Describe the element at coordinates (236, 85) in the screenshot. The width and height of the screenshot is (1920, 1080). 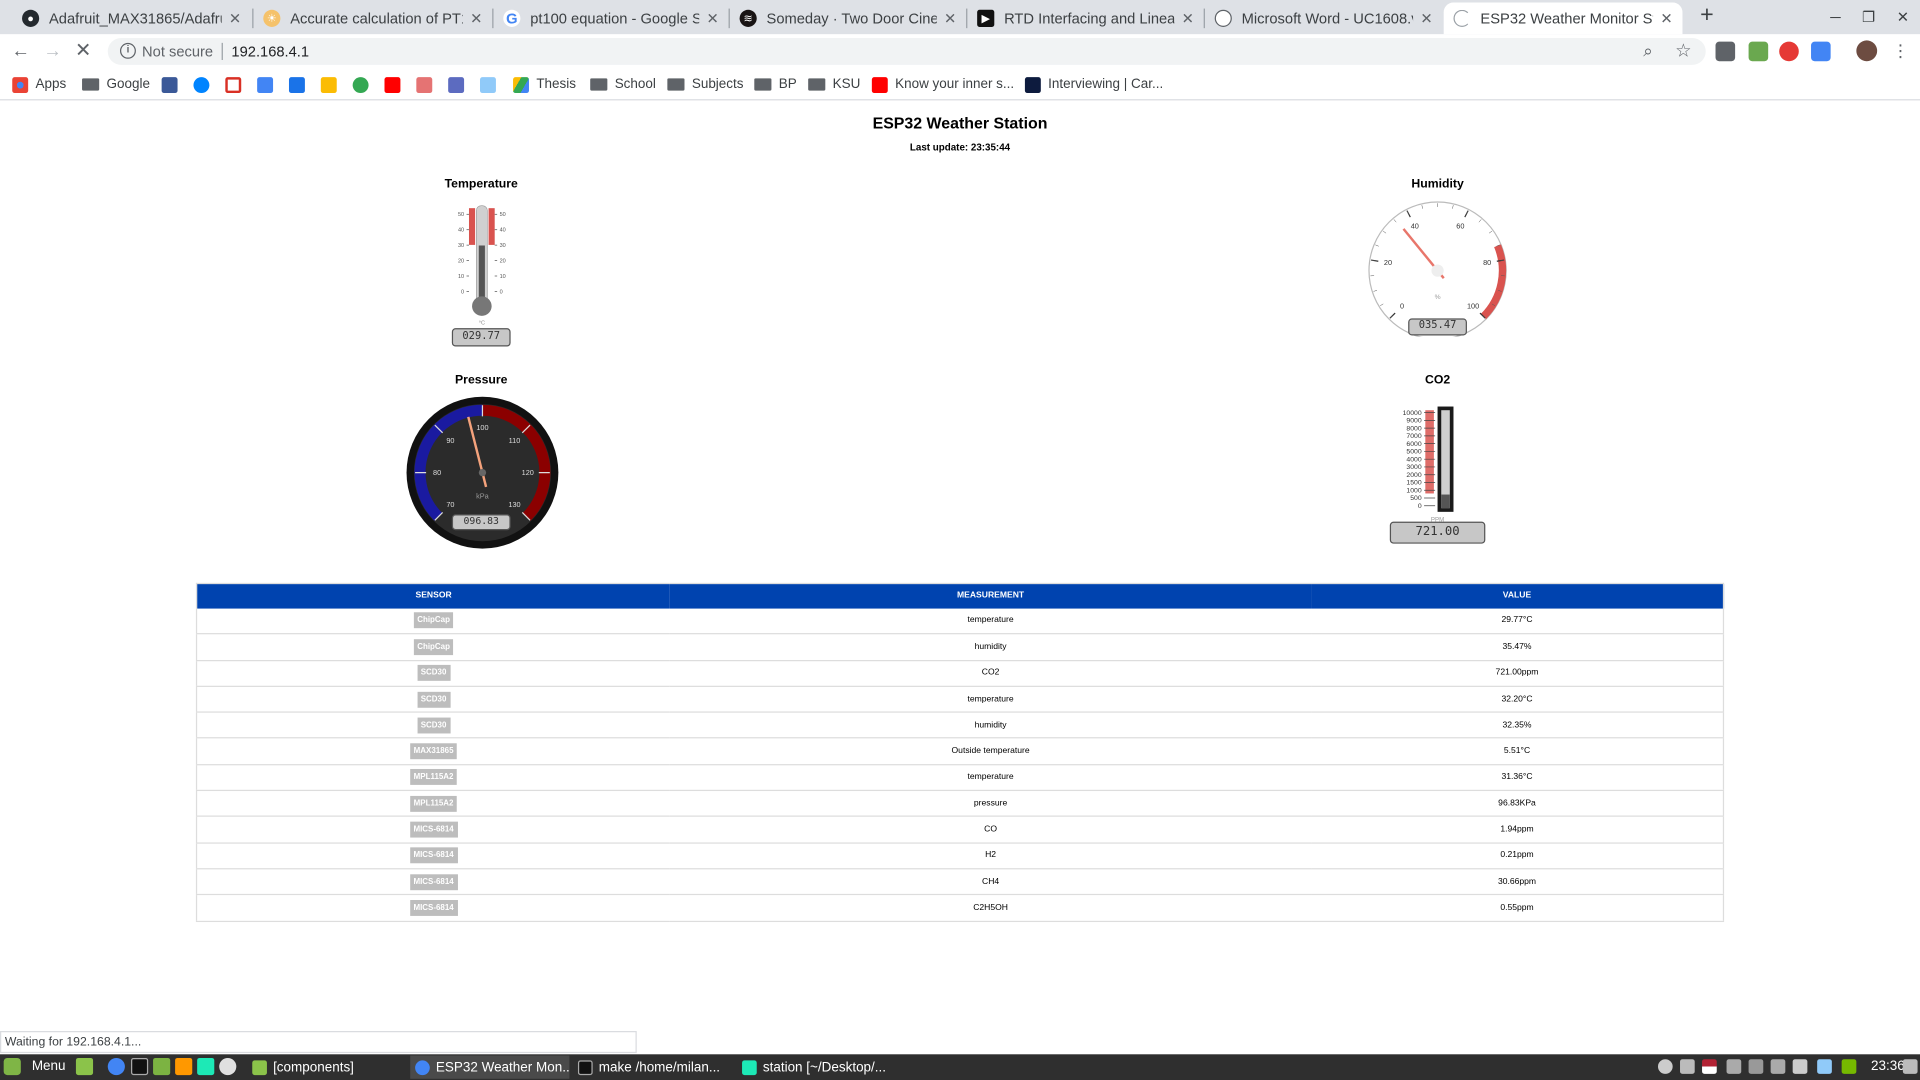
I see `bookmark-gmail` at that location.